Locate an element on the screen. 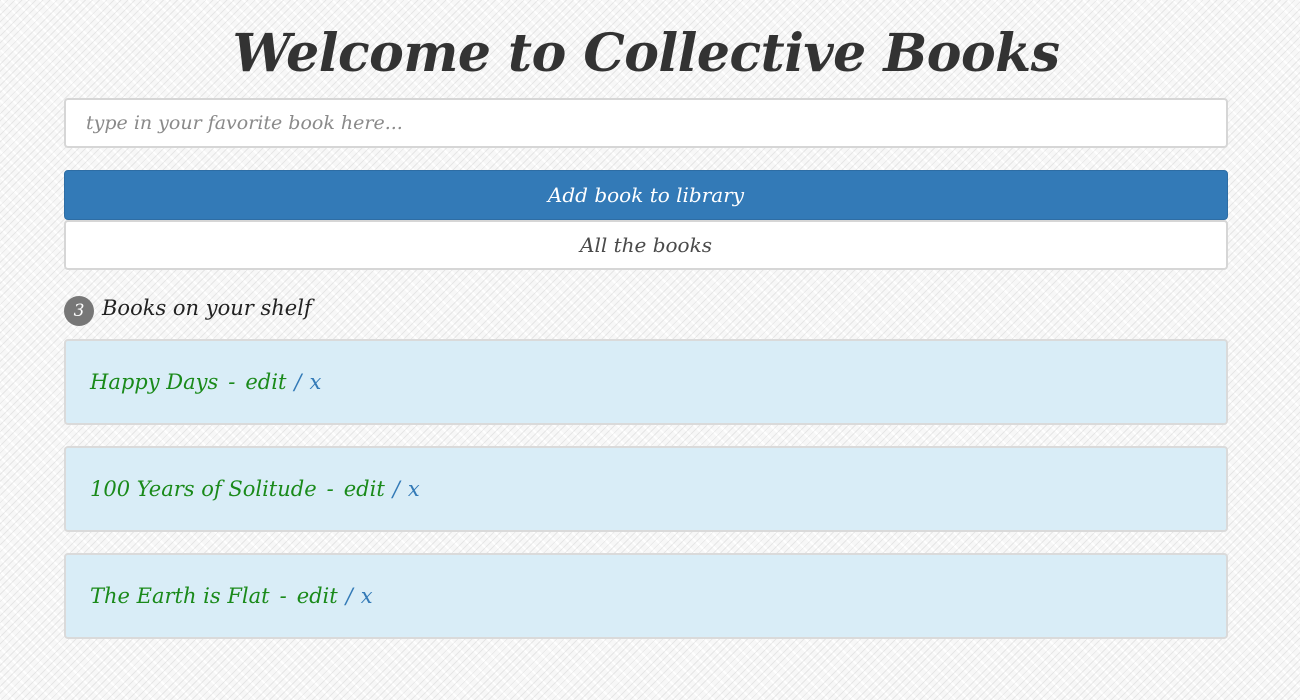 Image resolution: width=1300 pixels, height=700 pixels. book-count-badge: 3 is located at coordinates (79, 311).